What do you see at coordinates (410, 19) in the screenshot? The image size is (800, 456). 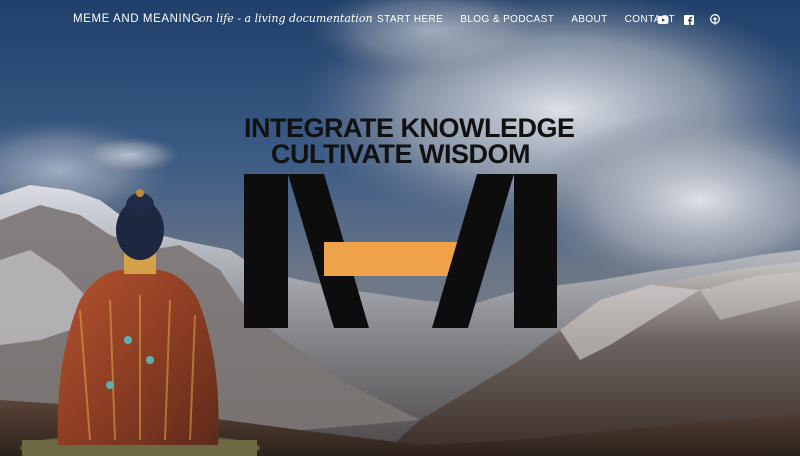 I see `nav-start-here: START HERE` at bounding box center [410, 19].